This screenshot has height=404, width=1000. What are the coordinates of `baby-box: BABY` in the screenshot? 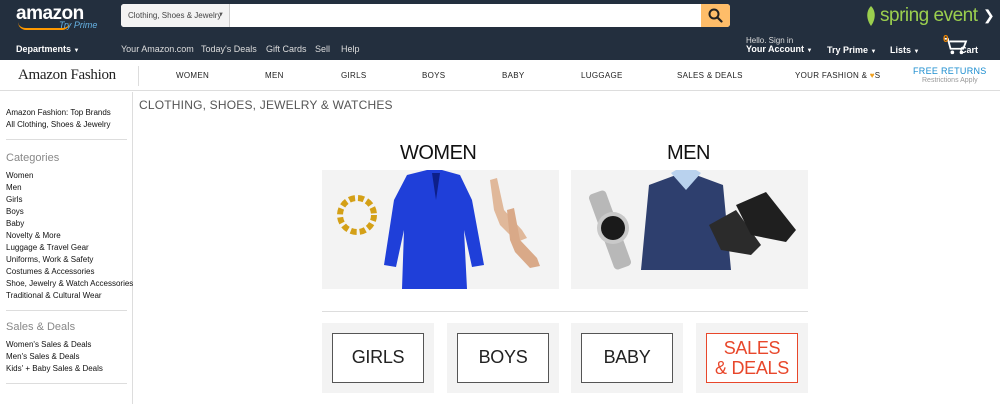 It's located at (627, 358).